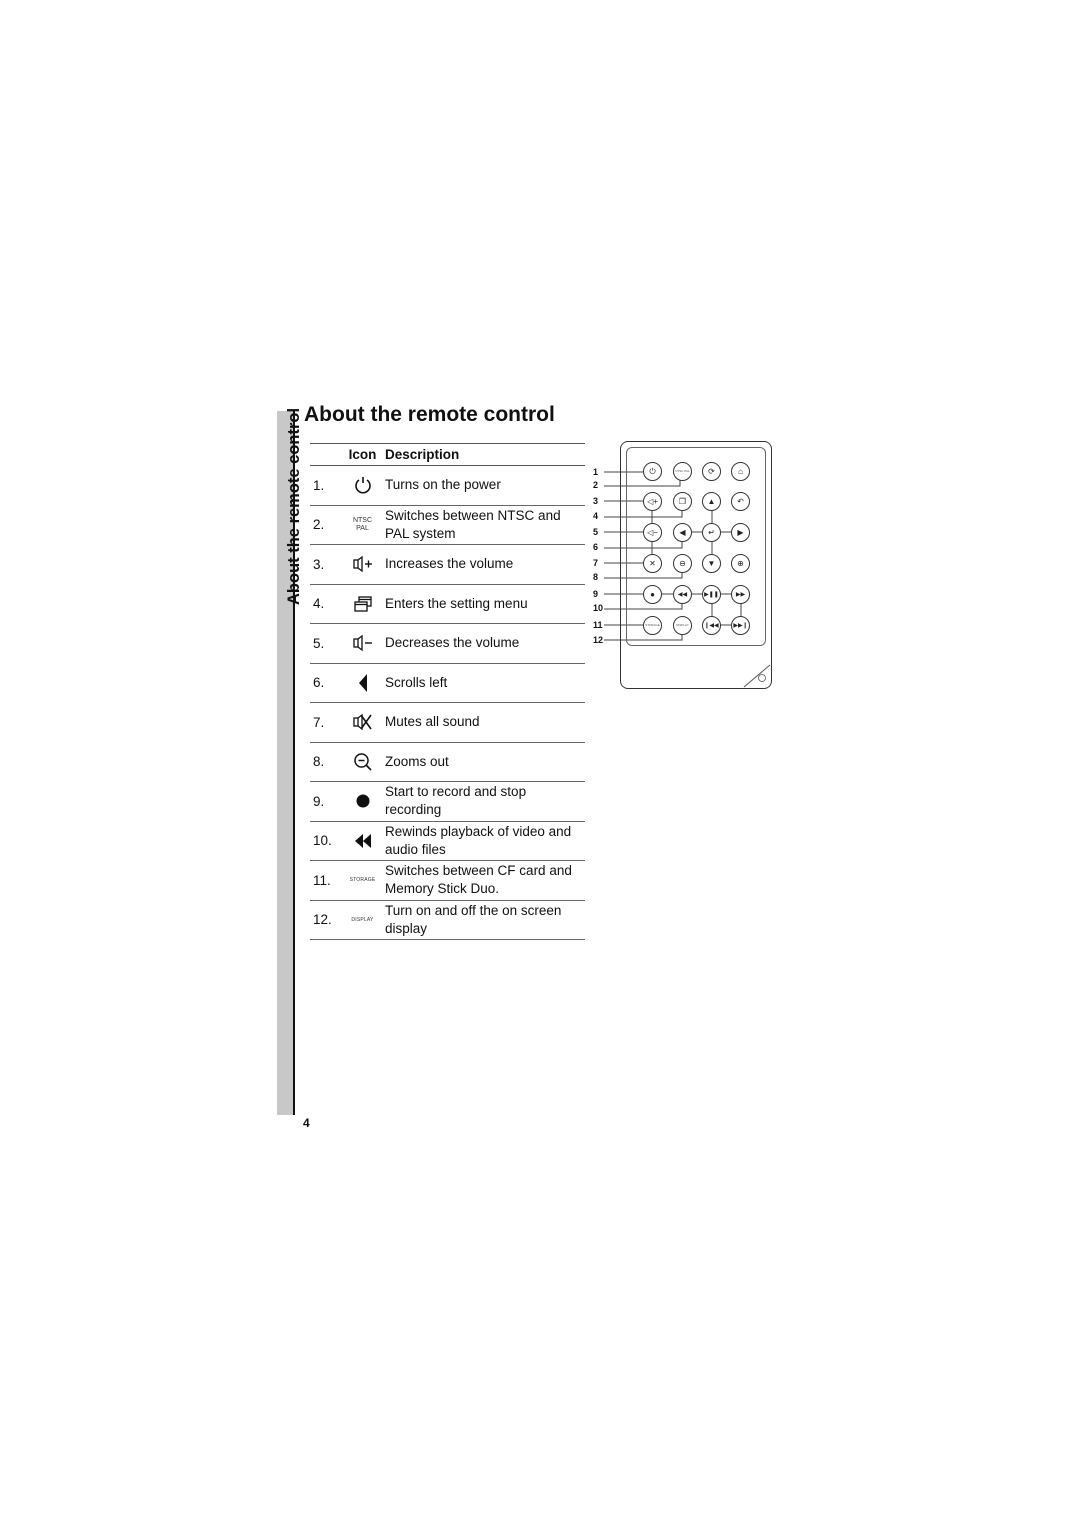 The image size is (1080, 1528). Describe the element at coordinates (596, 563) in the screenshot. I see `callout-7: 7` at that location.